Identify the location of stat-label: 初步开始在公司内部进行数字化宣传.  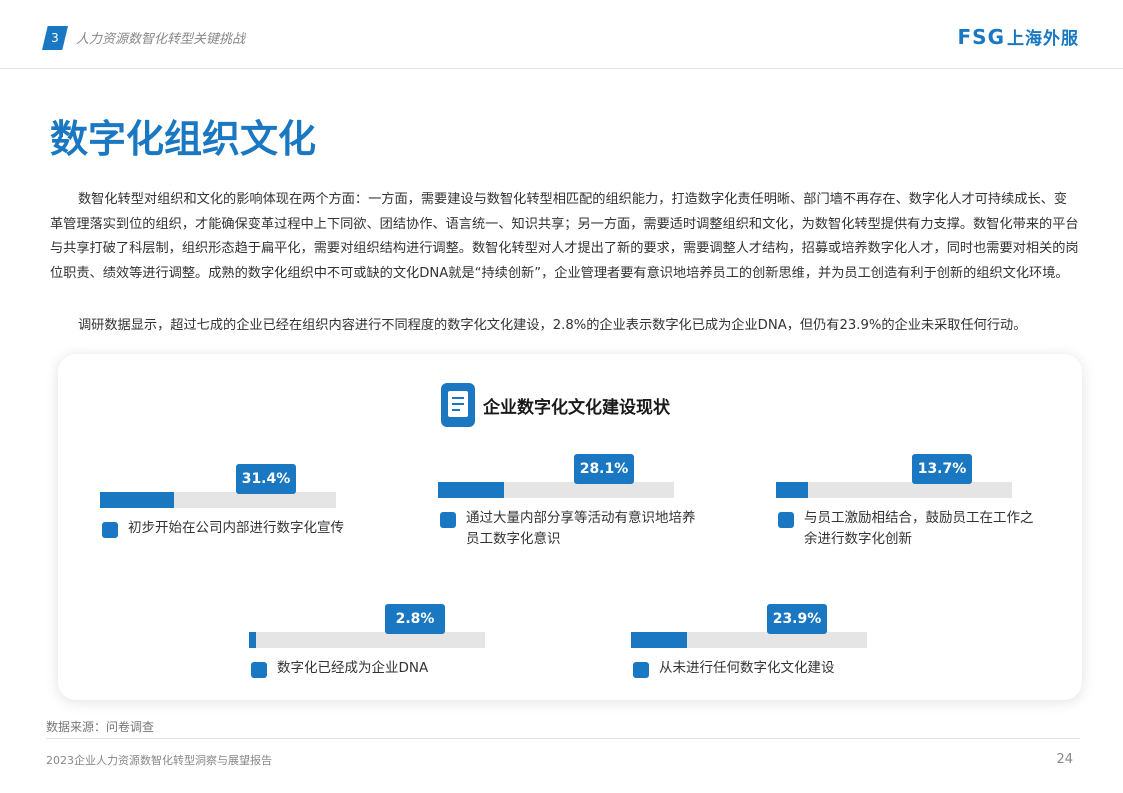
(236, 528).